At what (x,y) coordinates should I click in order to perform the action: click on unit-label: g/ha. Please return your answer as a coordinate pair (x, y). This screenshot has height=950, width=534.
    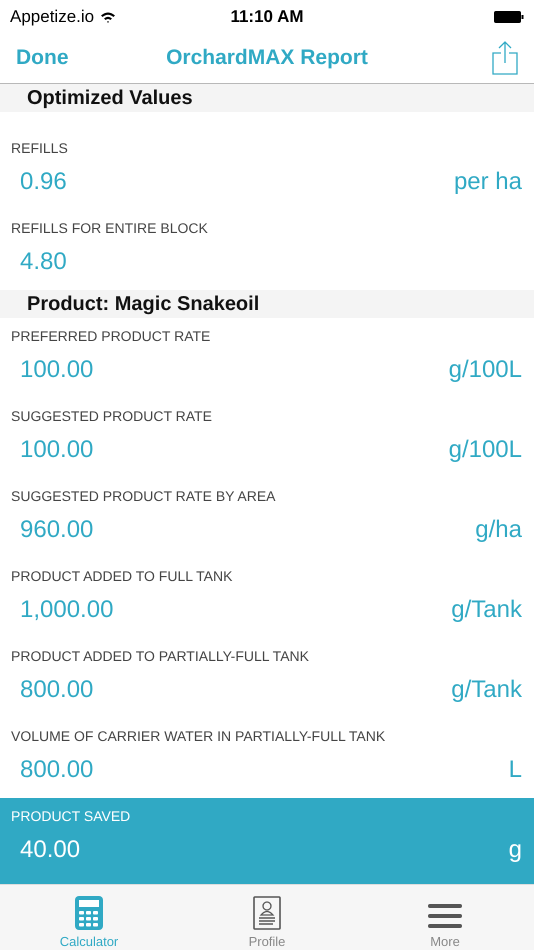
    Looking at the image, I should click on (498, 530).